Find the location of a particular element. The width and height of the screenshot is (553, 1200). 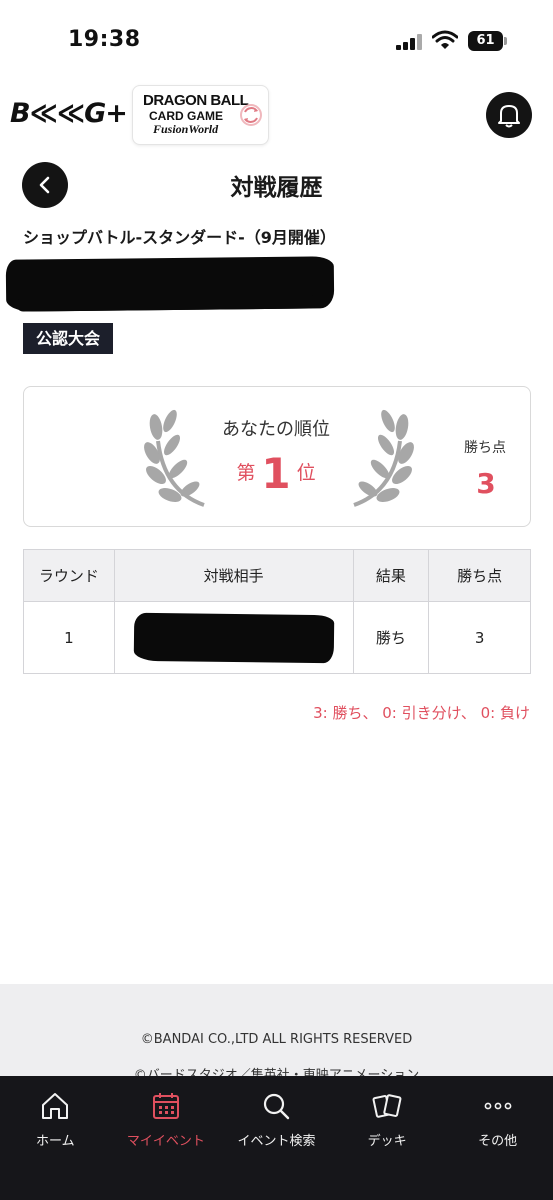

game-logo-line3: FusionWorld is located at coordinates (186, 129).